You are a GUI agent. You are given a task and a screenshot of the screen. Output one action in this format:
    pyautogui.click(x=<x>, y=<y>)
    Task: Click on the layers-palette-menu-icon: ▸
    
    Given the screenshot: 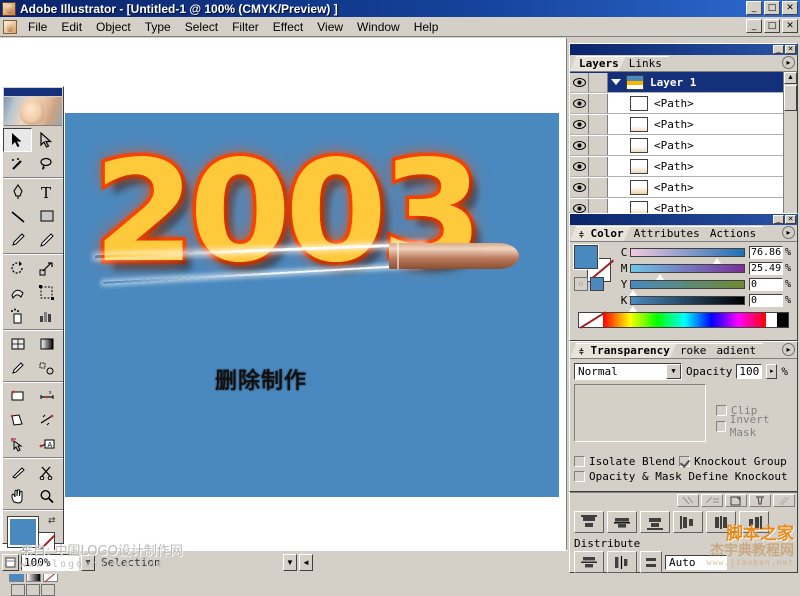 What is the action you would take?
    pyautogui.click(x=788, y=62)
    